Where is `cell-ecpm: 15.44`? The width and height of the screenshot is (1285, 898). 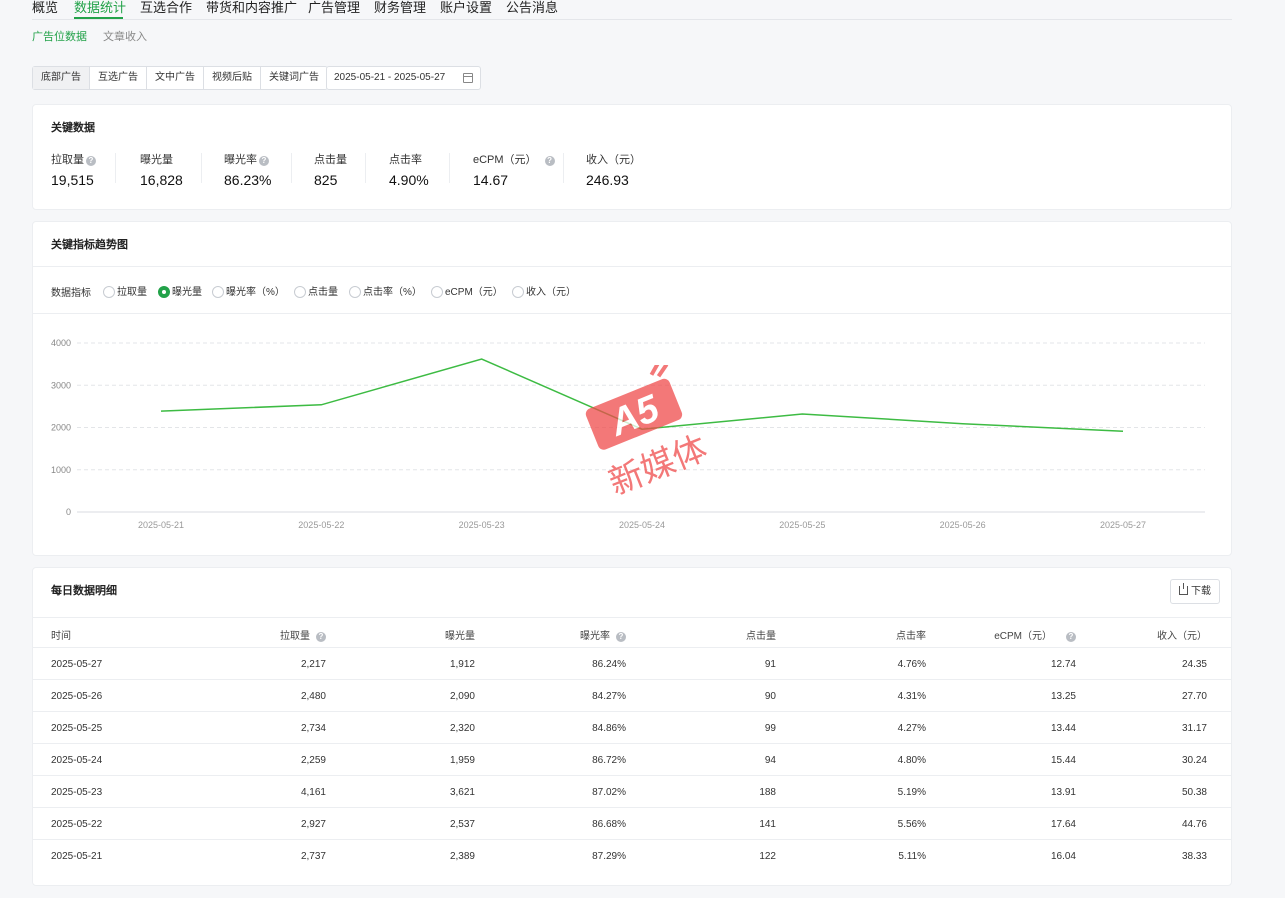 cell-ecpm: 15.44 is located at coordinates (1063, 760).